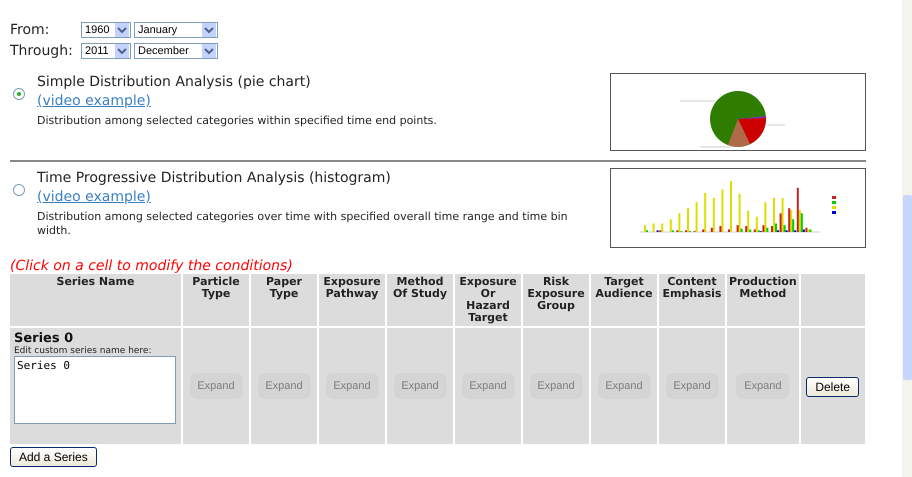  Describe the element at coordinates (42, 50) in the screenshot. I see `date-label: Through:` at that location.